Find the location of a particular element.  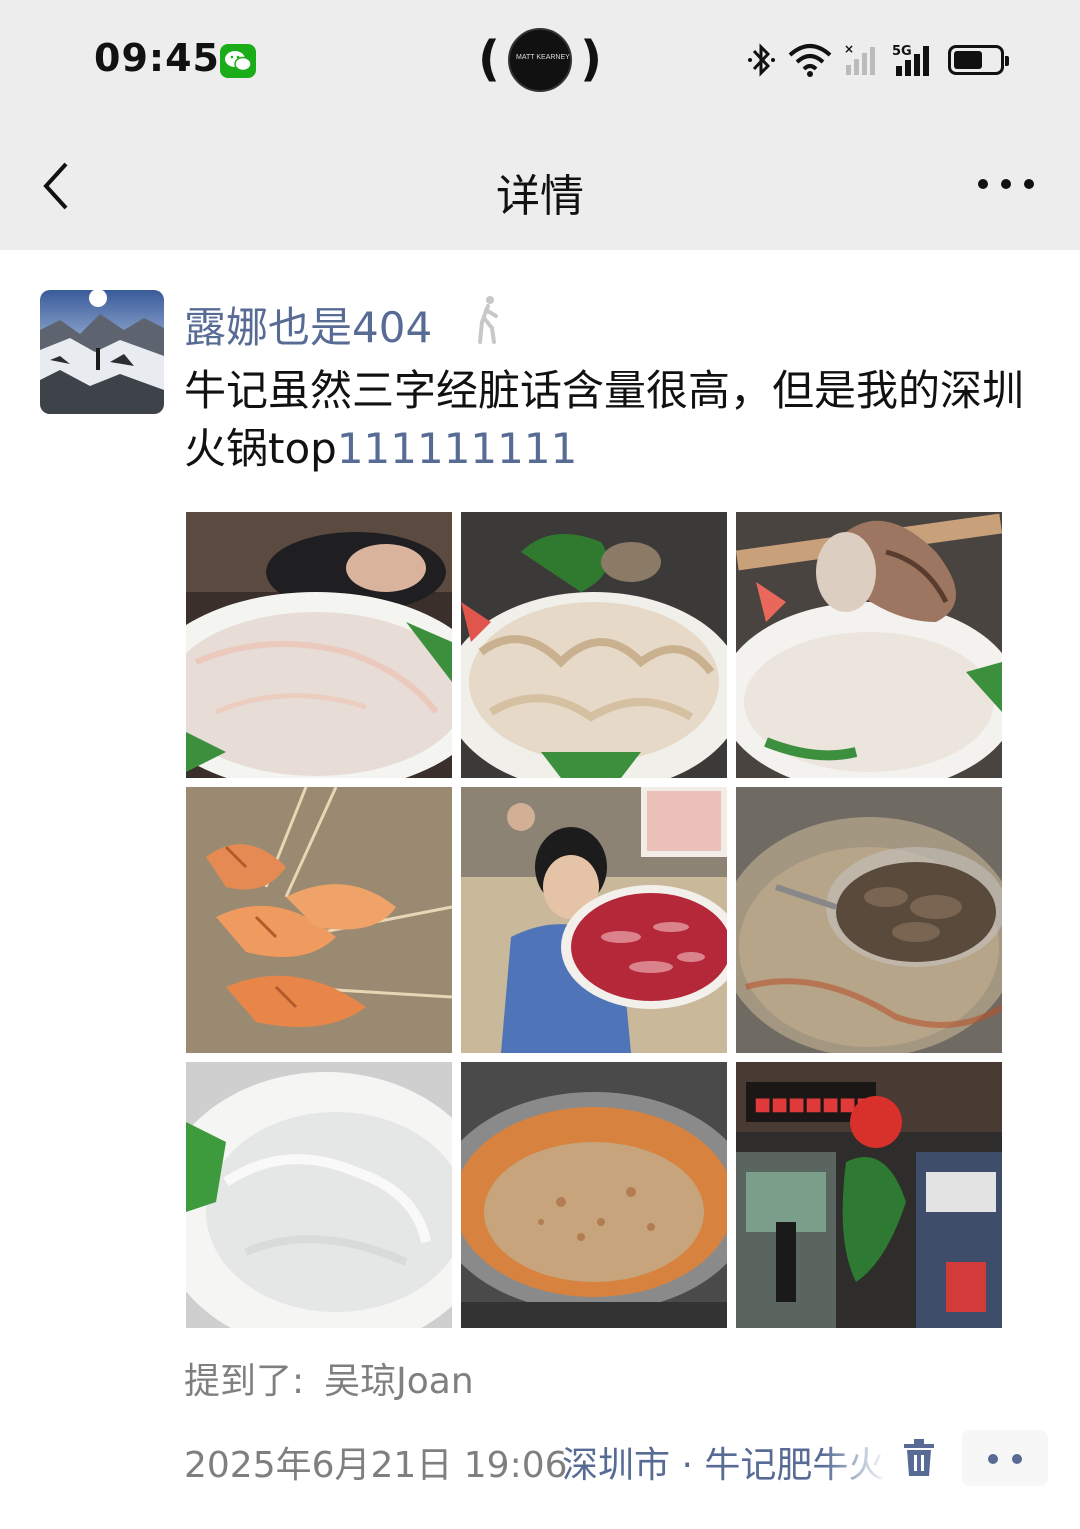

cellular-signal-weak-icon: × is located at coordinates (859, 59).